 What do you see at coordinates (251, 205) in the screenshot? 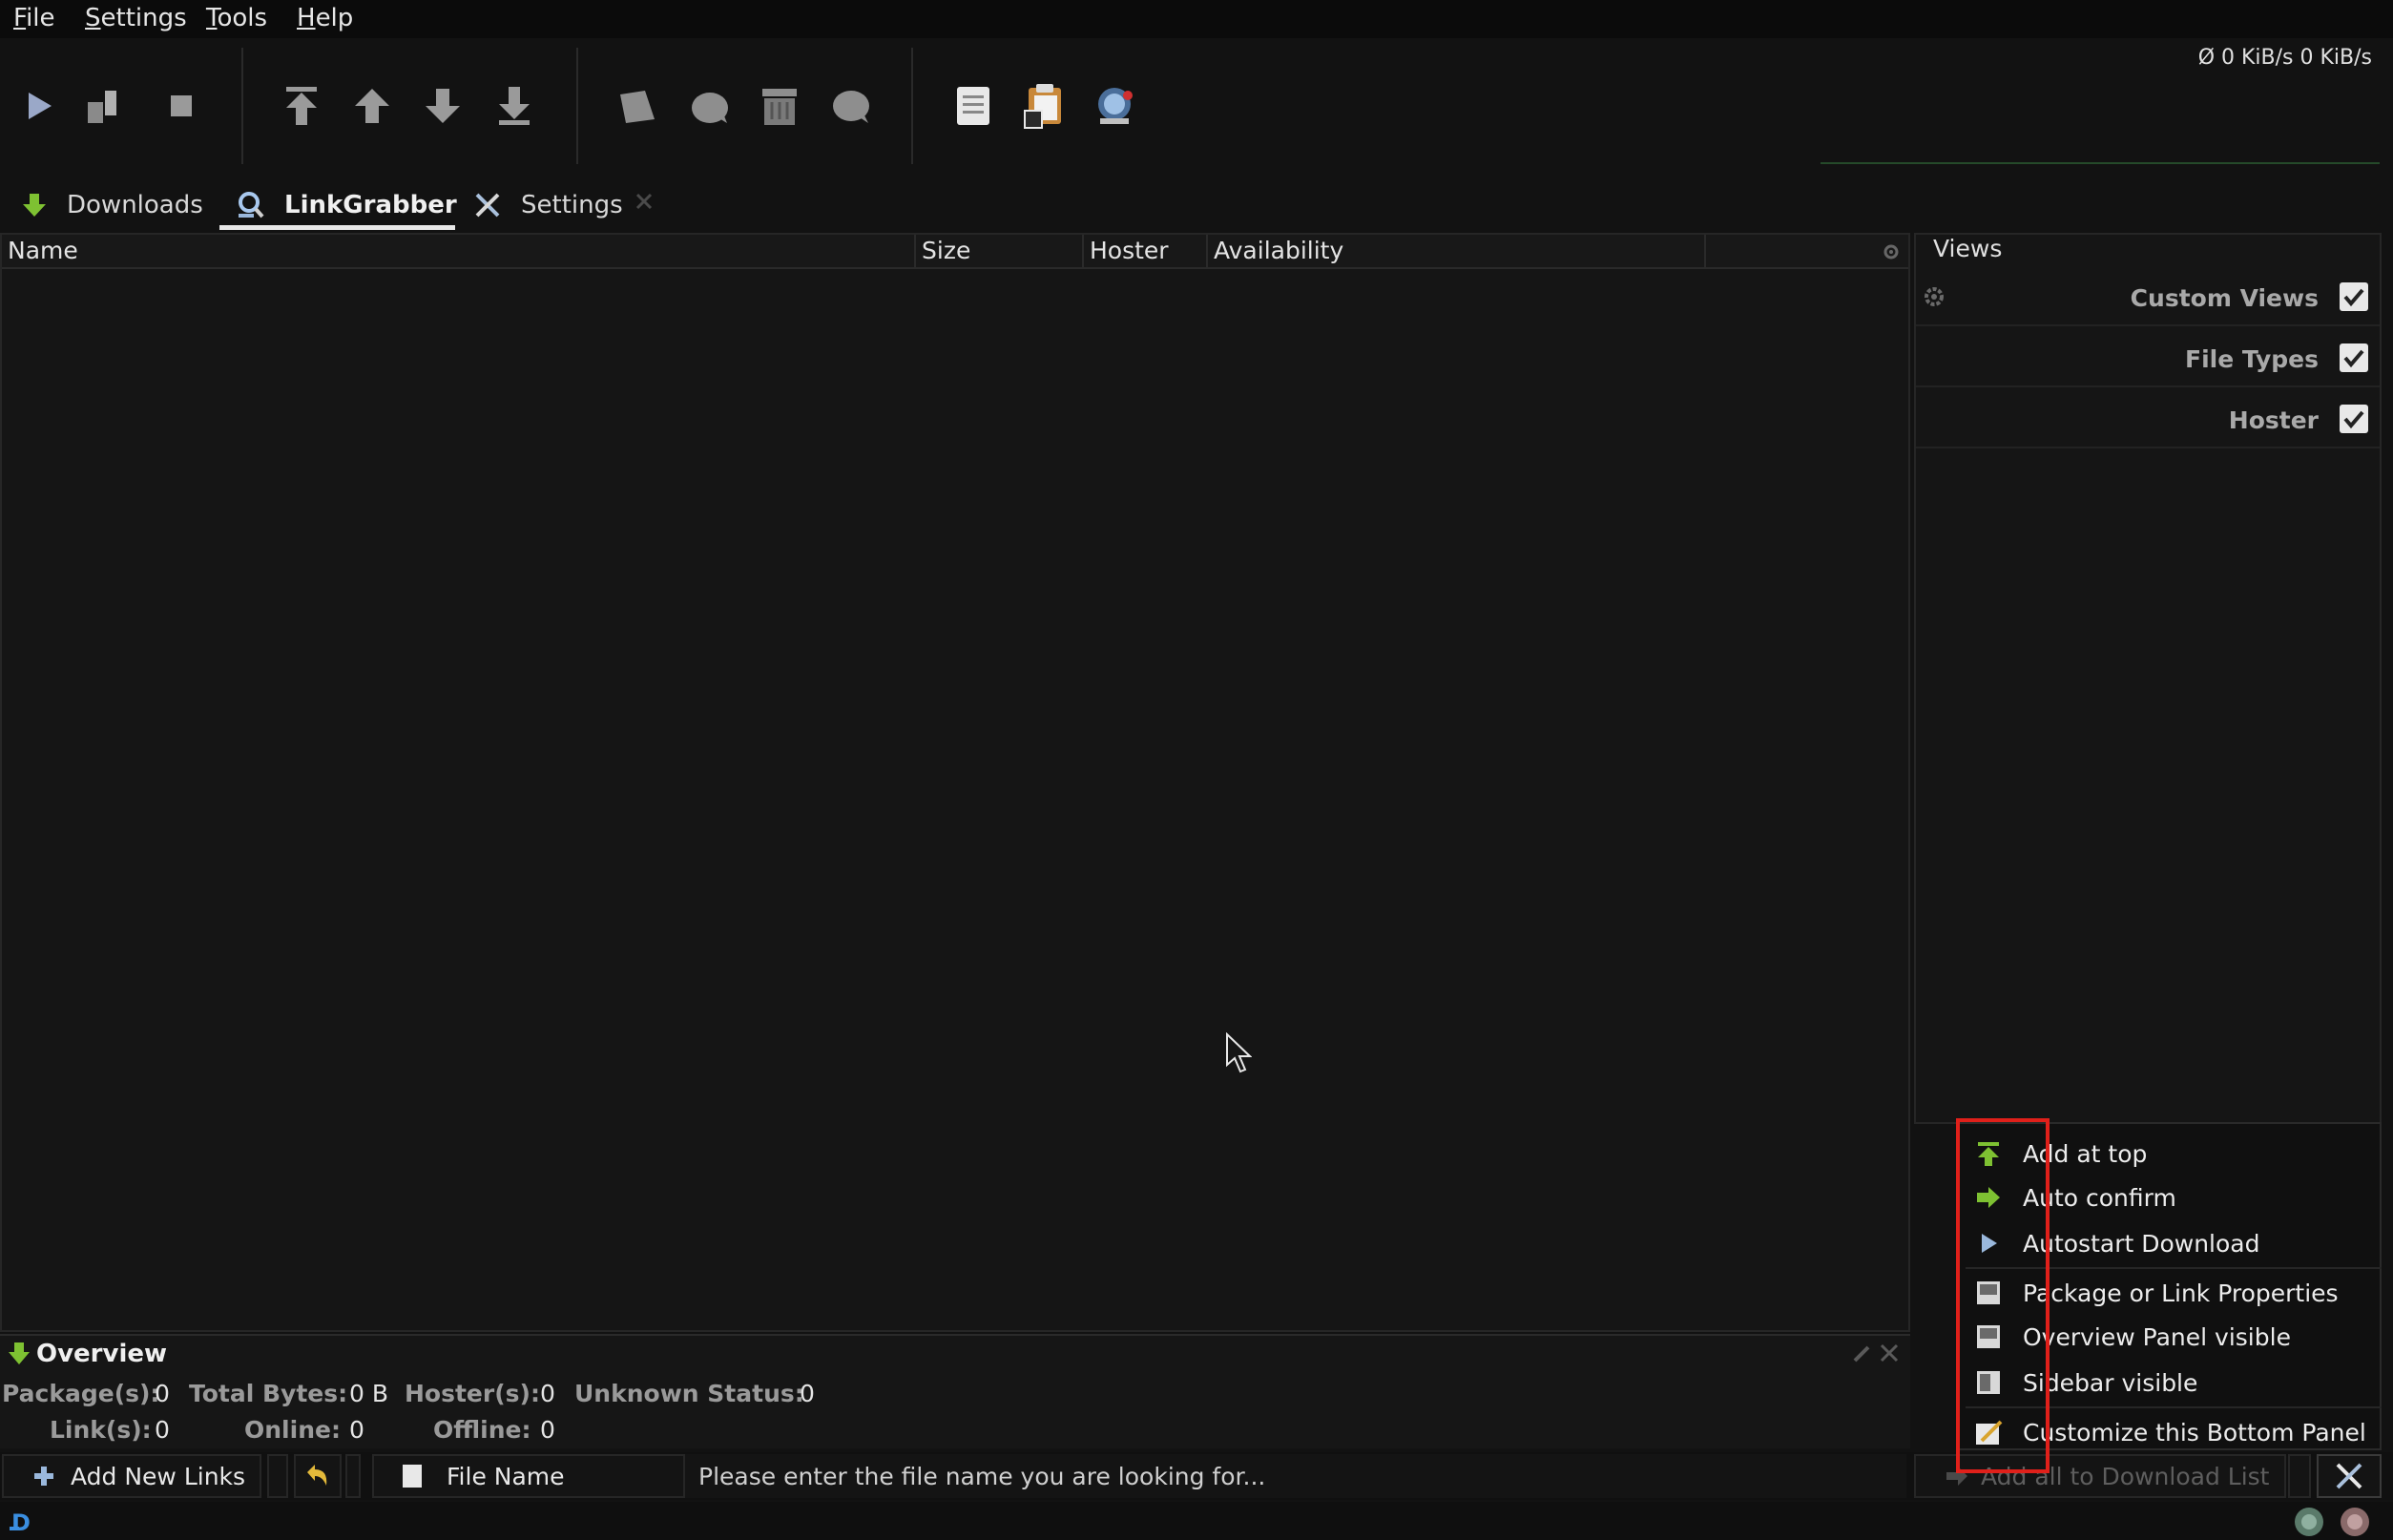
I see `linkgrabber-icon` at bounding box center [251, 205].